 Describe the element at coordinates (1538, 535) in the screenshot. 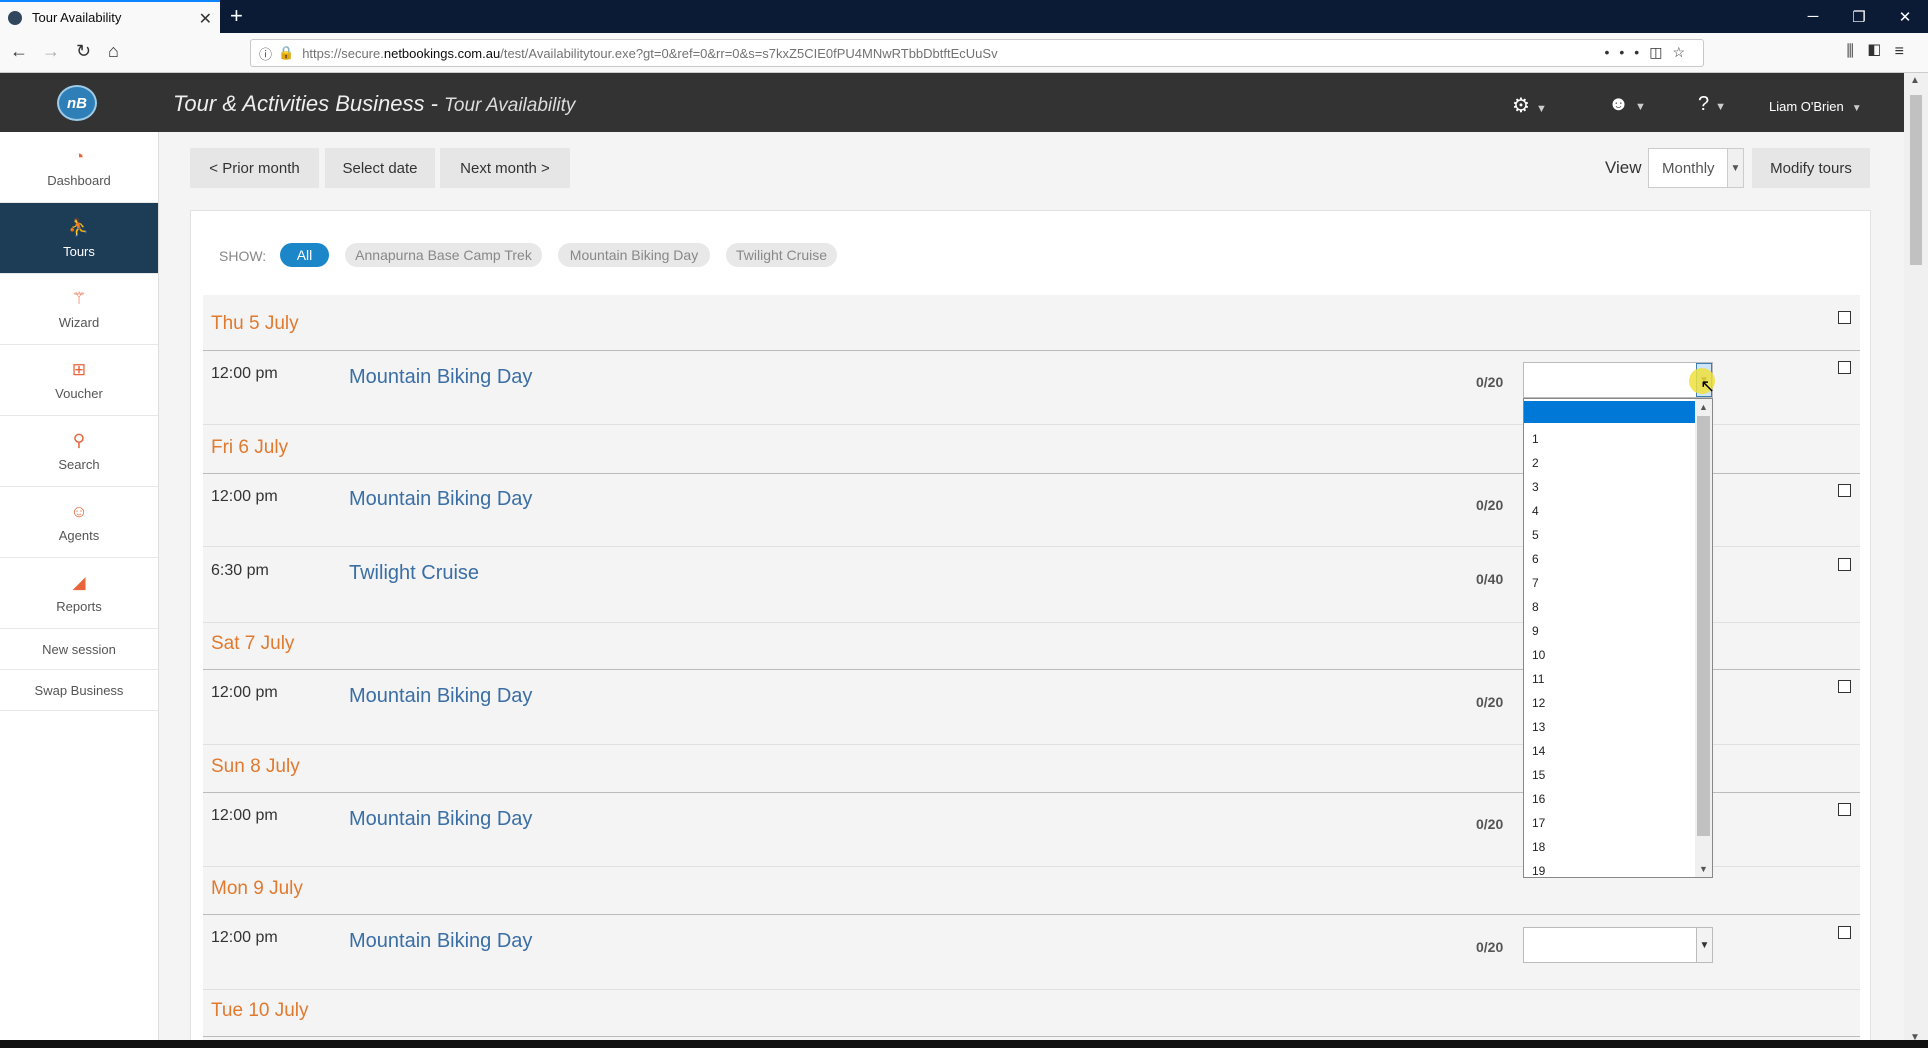

I see `dropdown-option: 5` at that location.